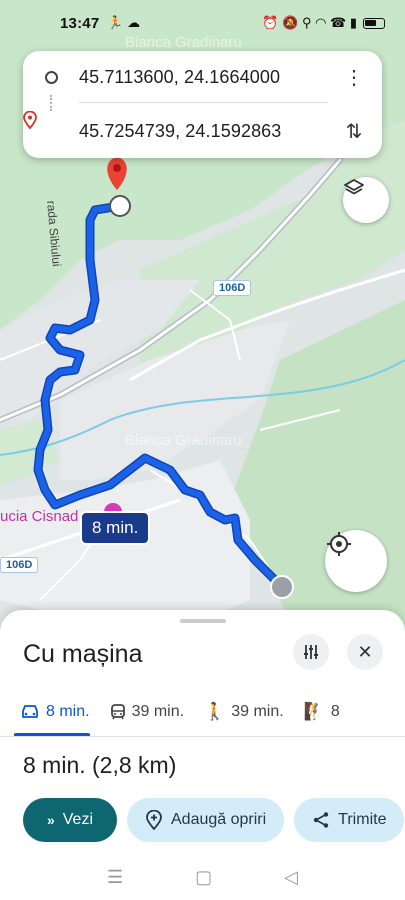  What do you see at coordinates (100, 765) in the screenshot?
I see `route-summary: 8 min. (2,8 km)` at bounding box center [100, 765].